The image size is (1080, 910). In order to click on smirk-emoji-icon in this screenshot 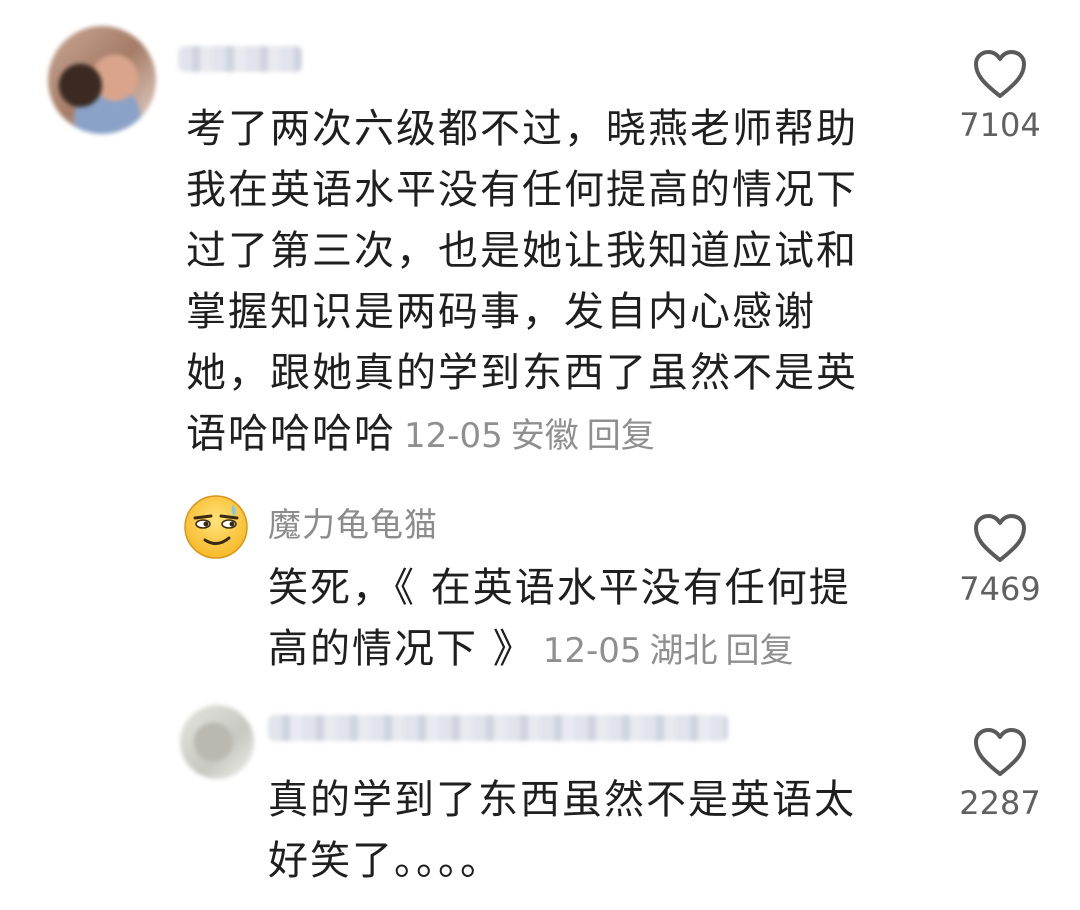, I will do `click(216, 527)`.